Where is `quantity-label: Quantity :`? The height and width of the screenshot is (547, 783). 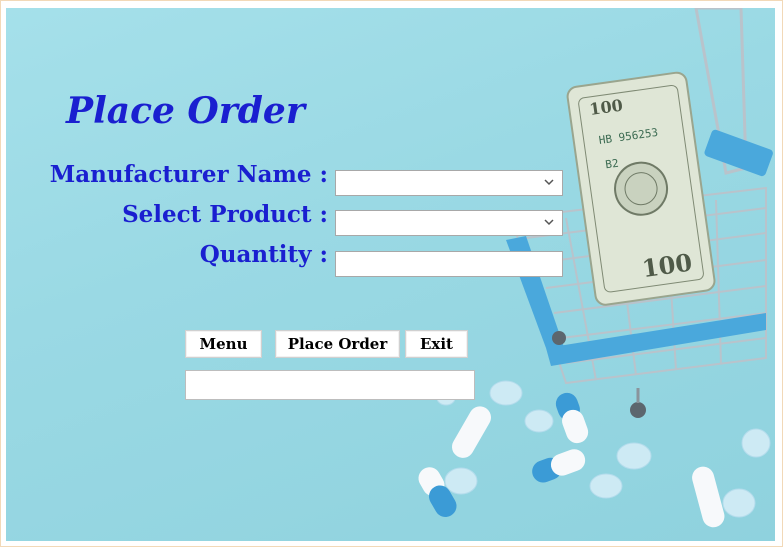 quantity-label: Quantity : is located at coordinates (263, 254).